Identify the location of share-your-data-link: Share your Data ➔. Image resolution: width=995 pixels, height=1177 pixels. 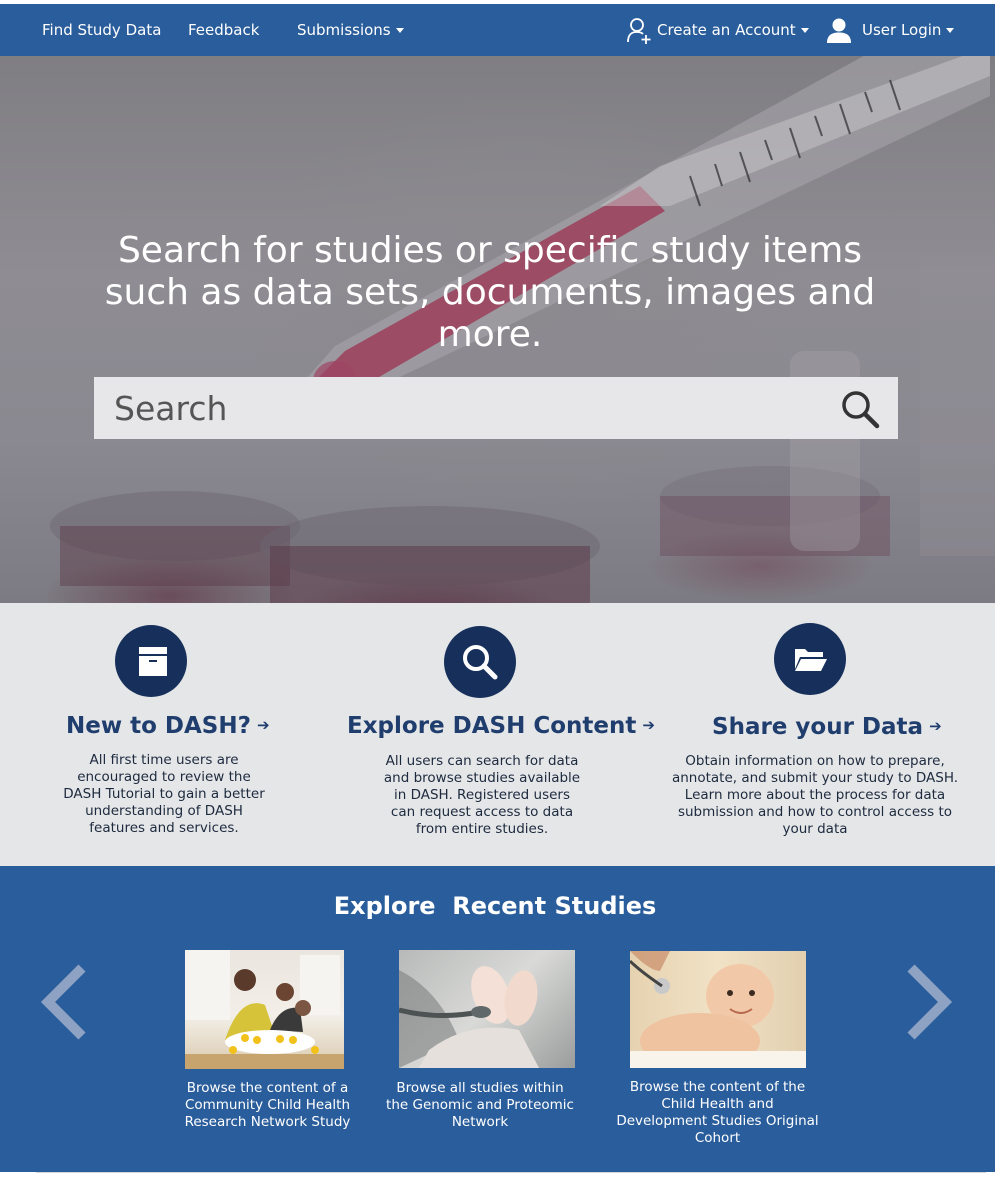
(827, 727).